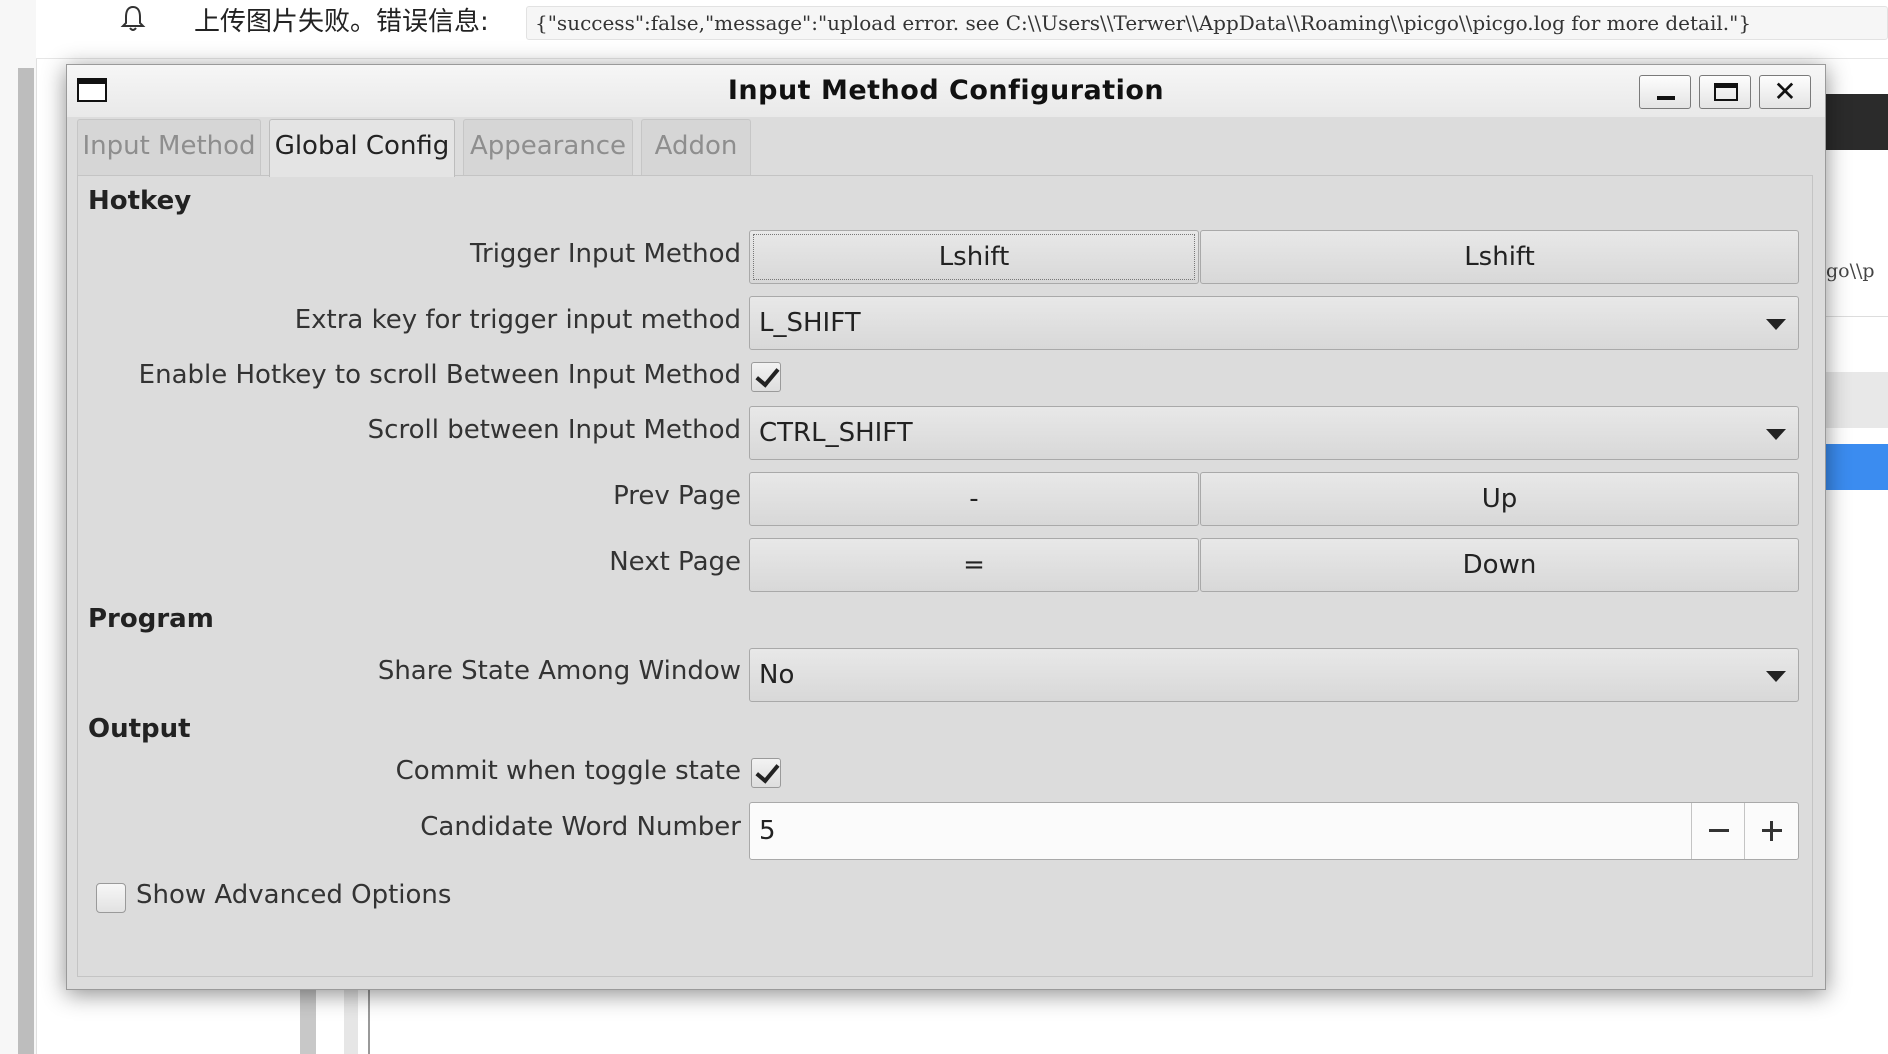  What do you see at coordinates (169, 147) in the screenshot?
I see `tab-input-method: Input Method` at bounding box center [169, 147].